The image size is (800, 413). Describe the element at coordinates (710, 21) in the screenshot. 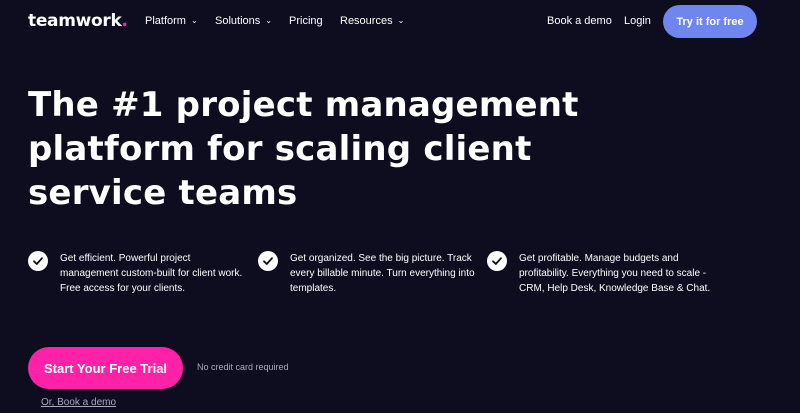

I see `try-free-button: Try it for free` at that location.